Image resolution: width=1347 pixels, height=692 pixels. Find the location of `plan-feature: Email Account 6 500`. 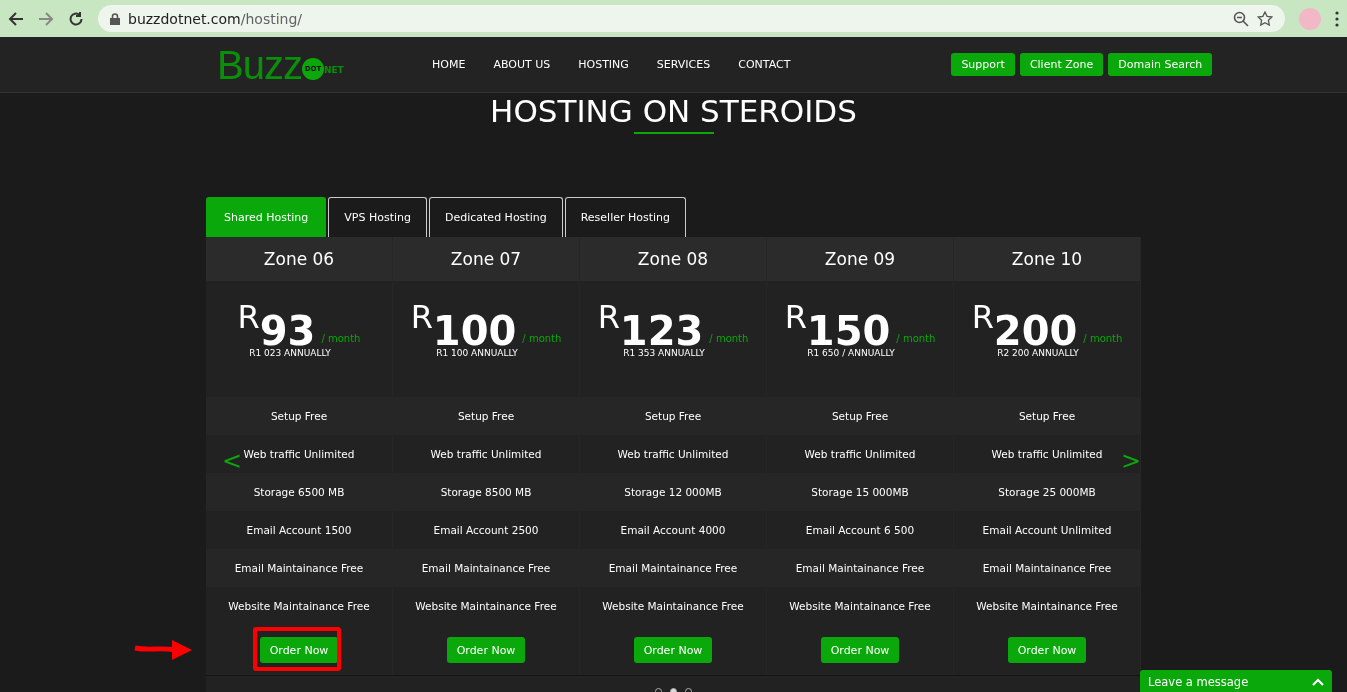

plan-feature: Email Account 6 500 is located at coordinates (860, 530).